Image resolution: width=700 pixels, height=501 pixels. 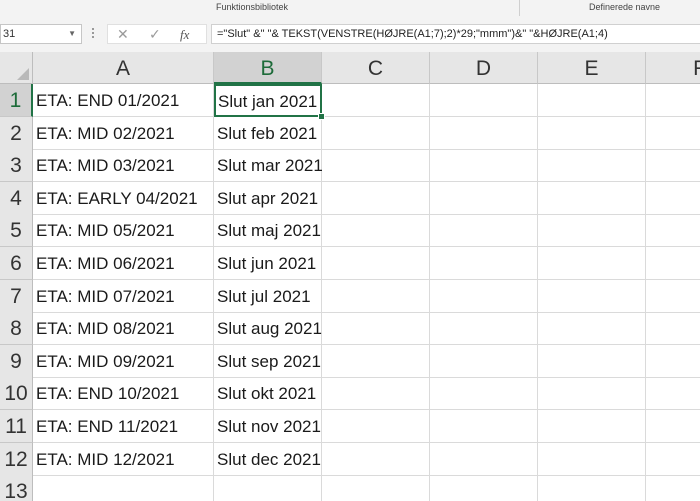 What do you see at coordinates (673, 426) in the screenshot?
I see `cell-f11` at bounding box center [673, 426].